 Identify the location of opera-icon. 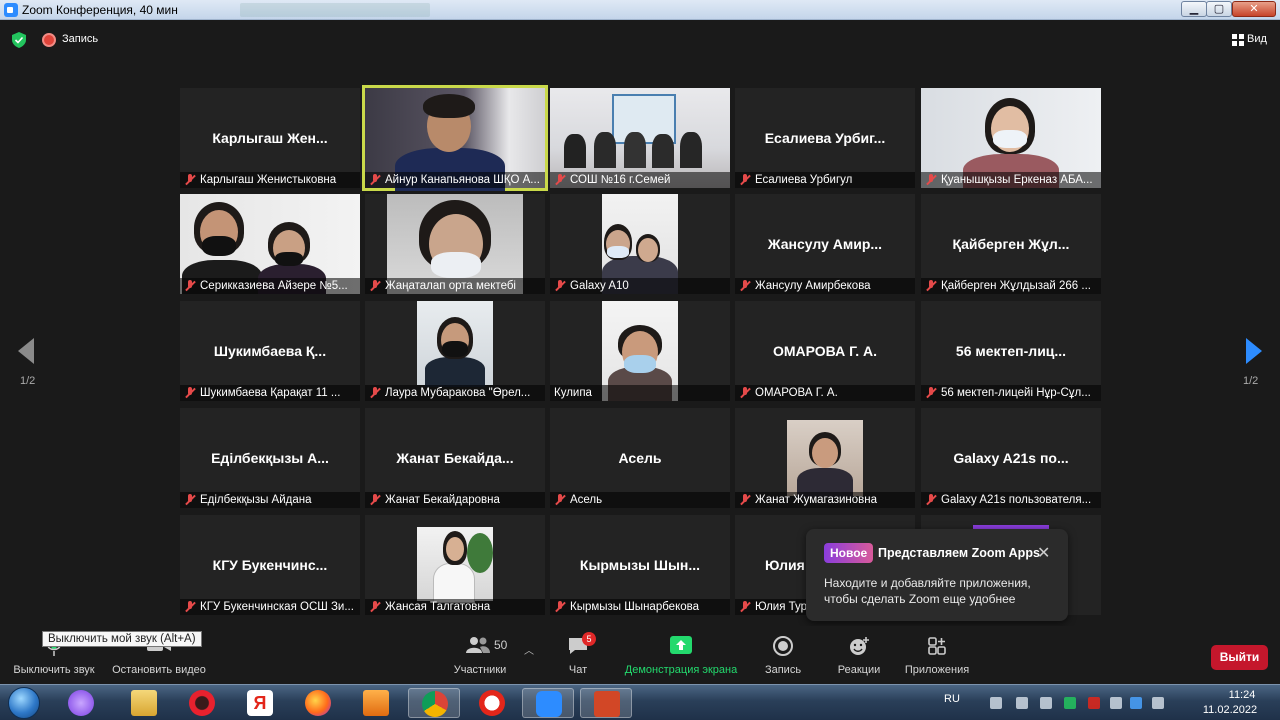
(202, 703).